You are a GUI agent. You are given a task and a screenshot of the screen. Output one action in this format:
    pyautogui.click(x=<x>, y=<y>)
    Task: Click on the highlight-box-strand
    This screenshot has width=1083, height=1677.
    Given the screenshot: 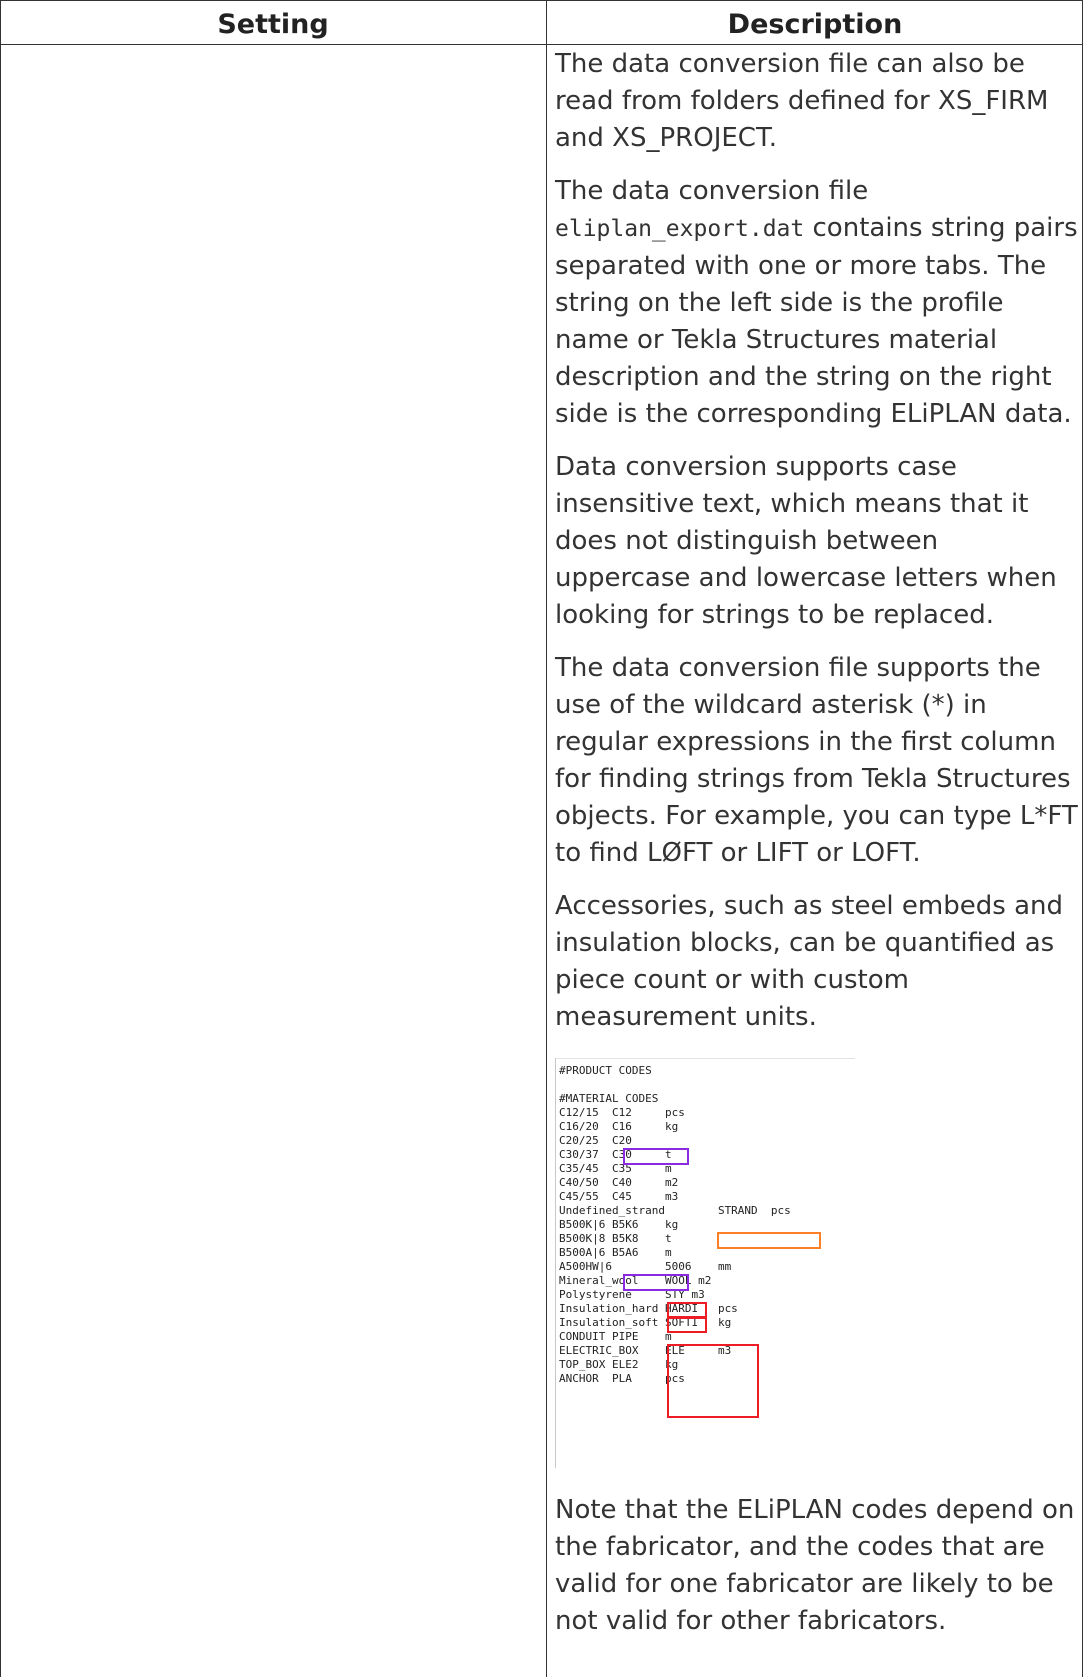 What is the action you would take?
    pyautogui.click(x=769, y=1240)
    